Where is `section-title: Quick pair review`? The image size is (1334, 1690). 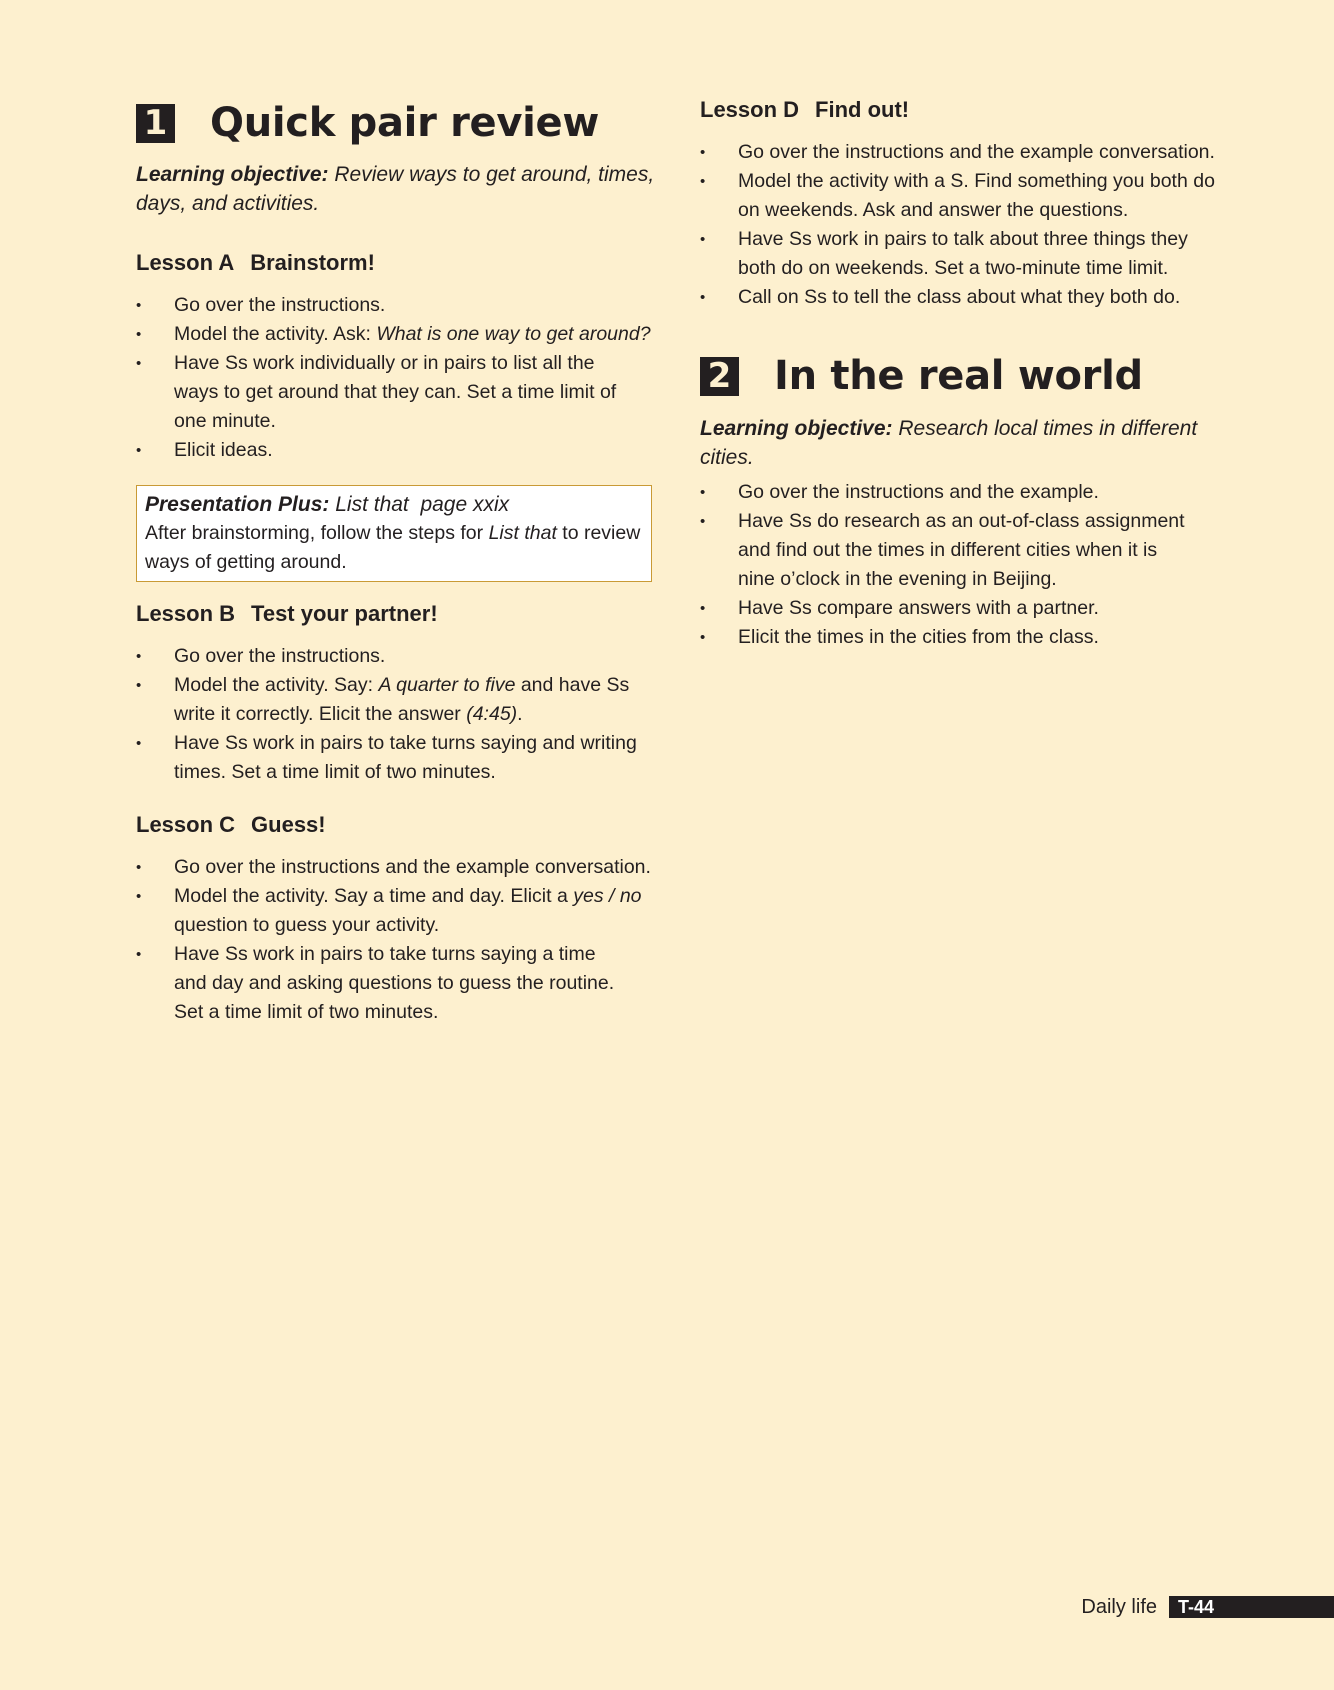
section-title: Quick pair review is located at coordinates (405, 123).